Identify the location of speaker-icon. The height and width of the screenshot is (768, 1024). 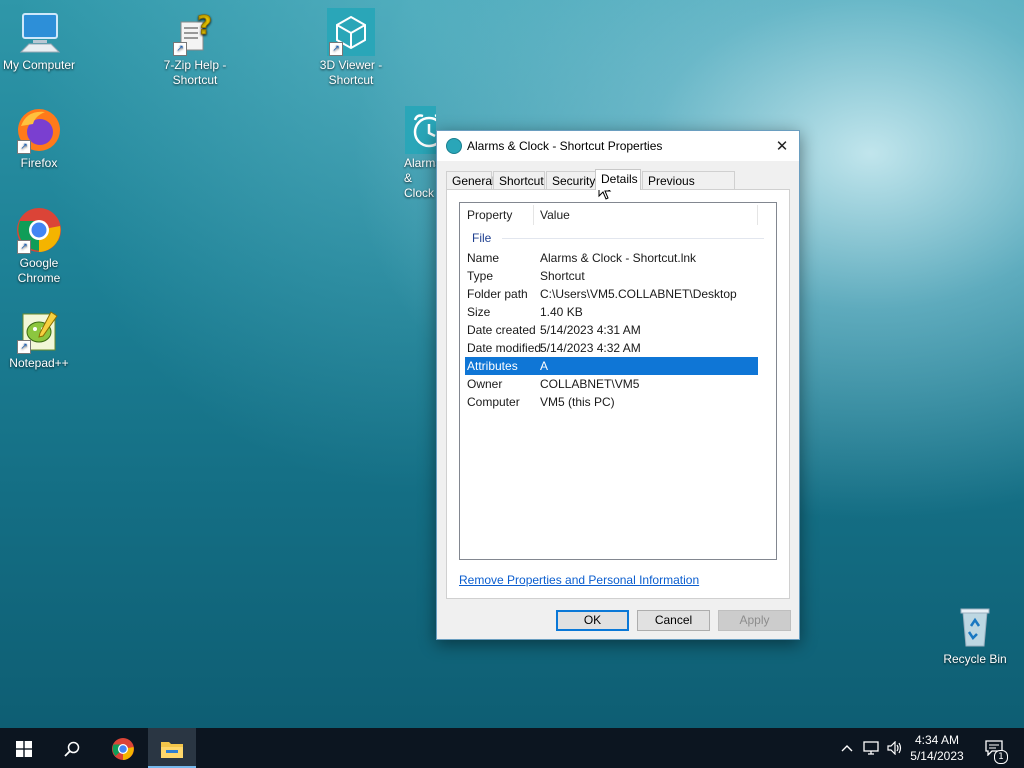
(894, 747).